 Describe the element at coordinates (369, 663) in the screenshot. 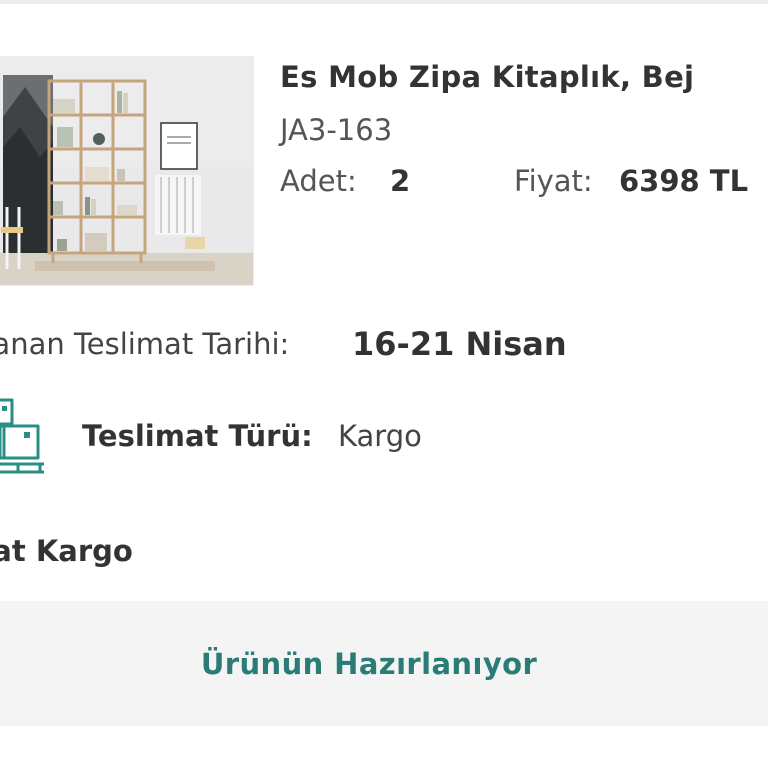

I see `order-status-text: Ürünün Hazırlanıyor` at that location.